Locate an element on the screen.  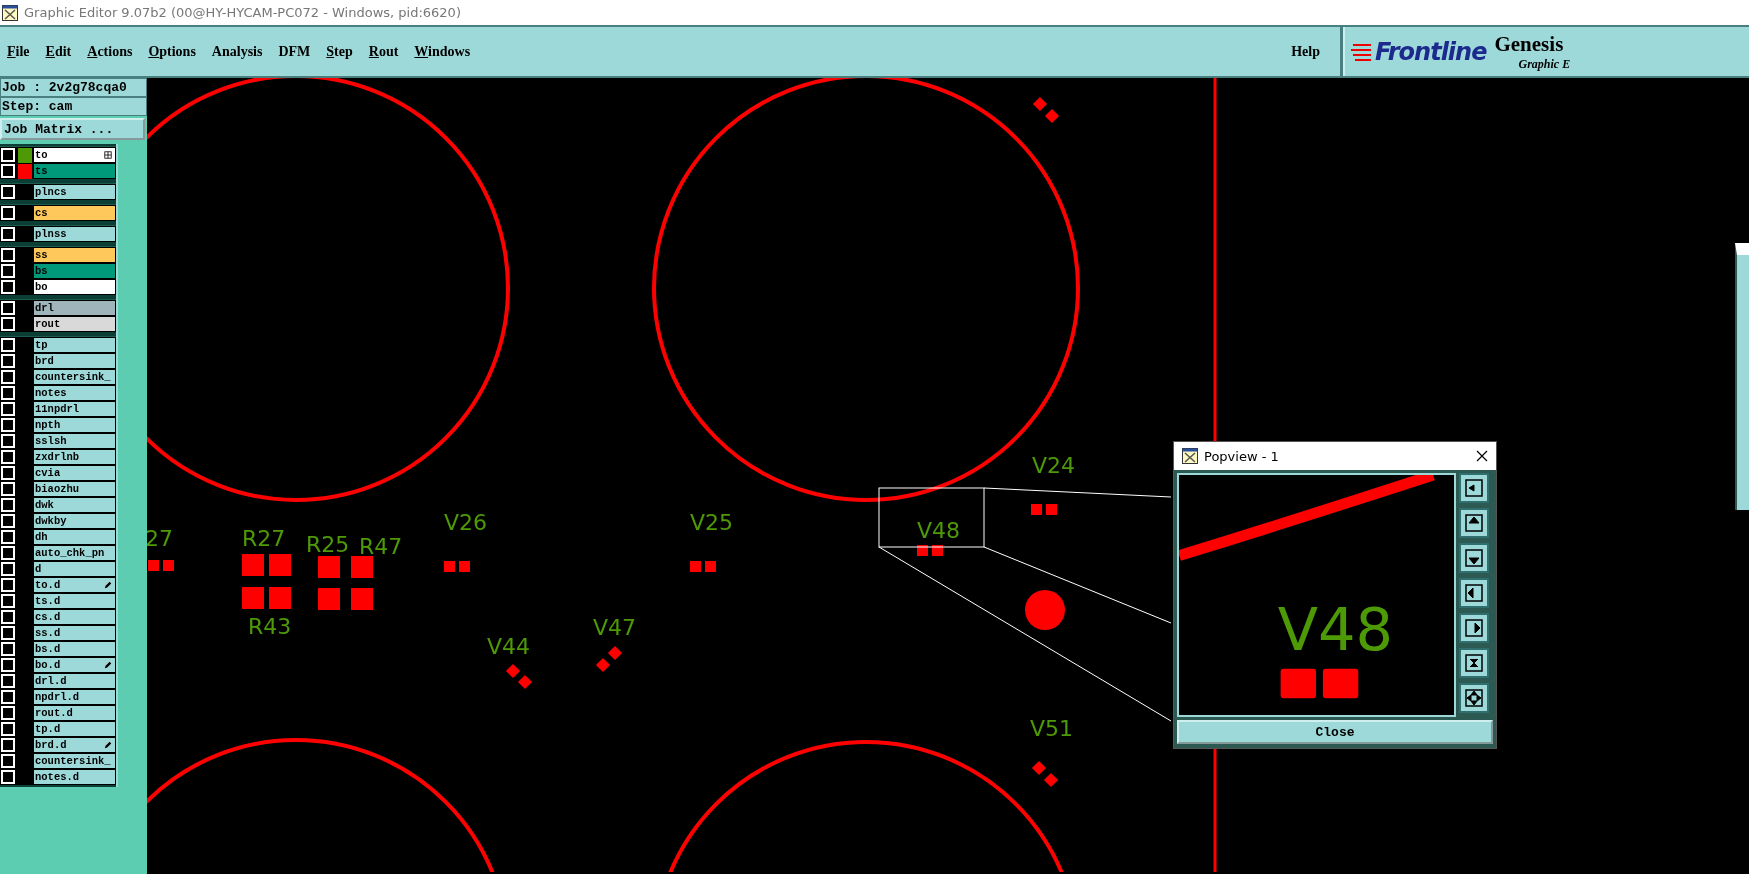
layer-item: tp.d is located at coordinates (74, 729).